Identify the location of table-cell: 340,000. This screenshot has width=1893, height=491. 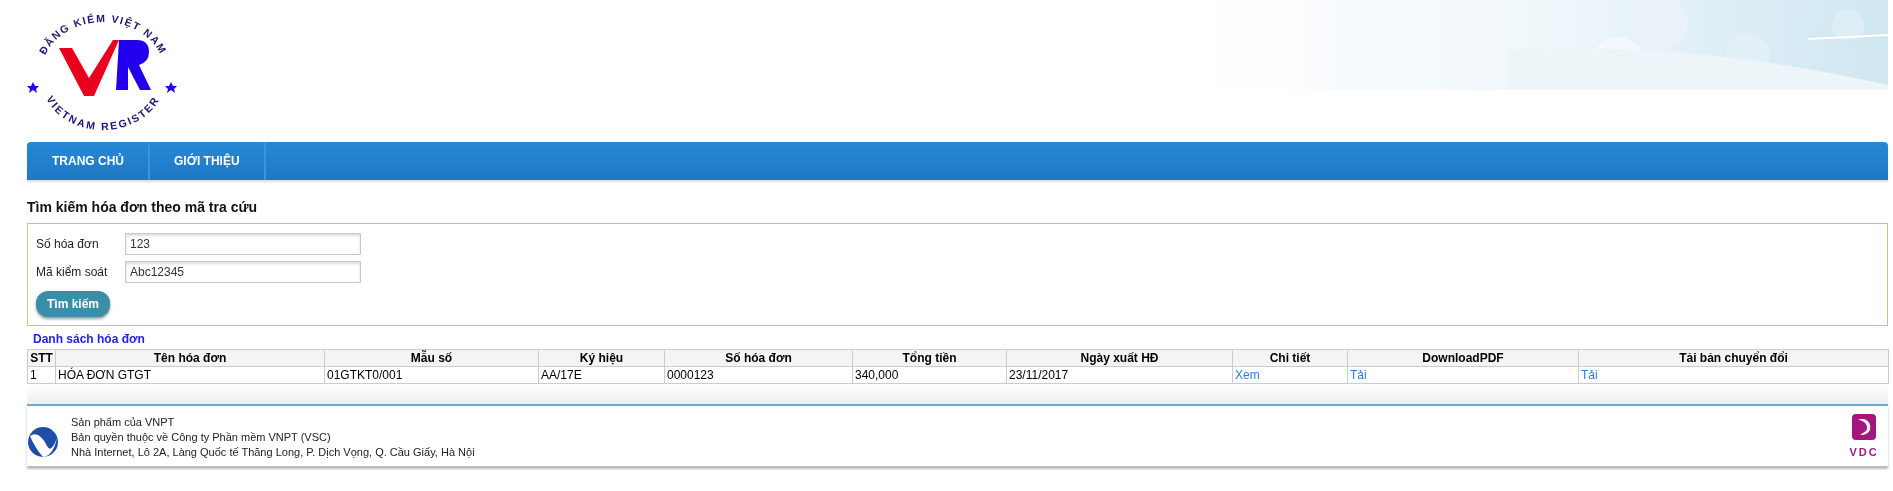
(929, 375).